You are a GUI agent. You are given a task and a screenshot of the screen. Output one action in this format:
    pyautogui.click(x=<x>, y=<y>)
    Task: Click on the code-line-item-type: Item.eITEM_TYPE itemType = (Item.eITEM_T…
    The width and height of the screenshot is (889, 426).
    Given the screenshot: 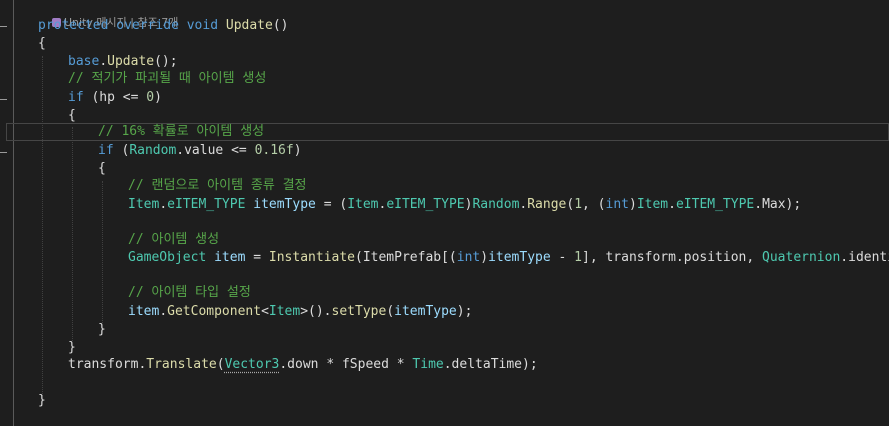 What is the action you would take?
    pyautogui.click(x=464, y=205)
    